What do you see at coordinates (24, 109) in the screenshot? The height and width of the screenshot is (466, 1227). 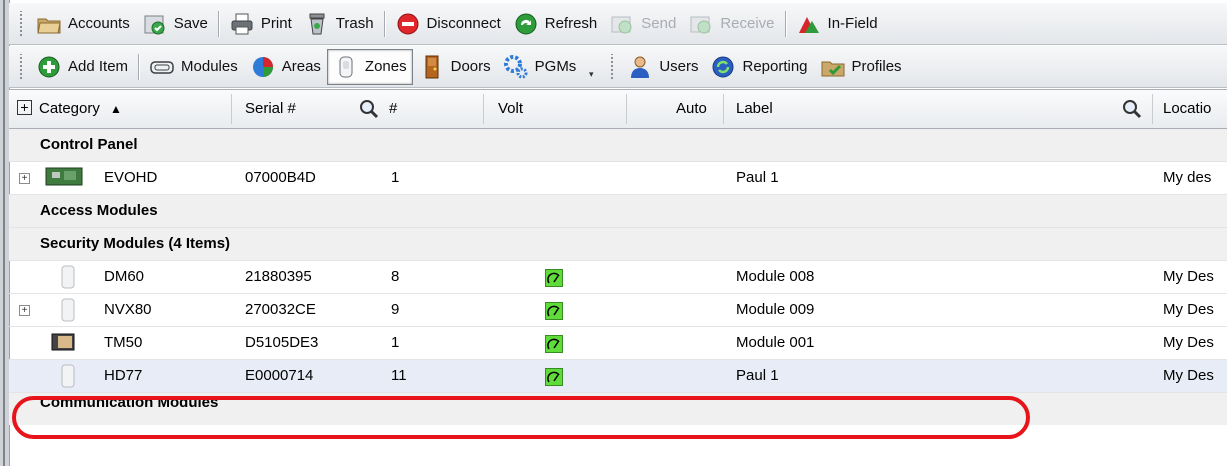 I see `expand-all-icon: +` at bounding box center [24, 109].